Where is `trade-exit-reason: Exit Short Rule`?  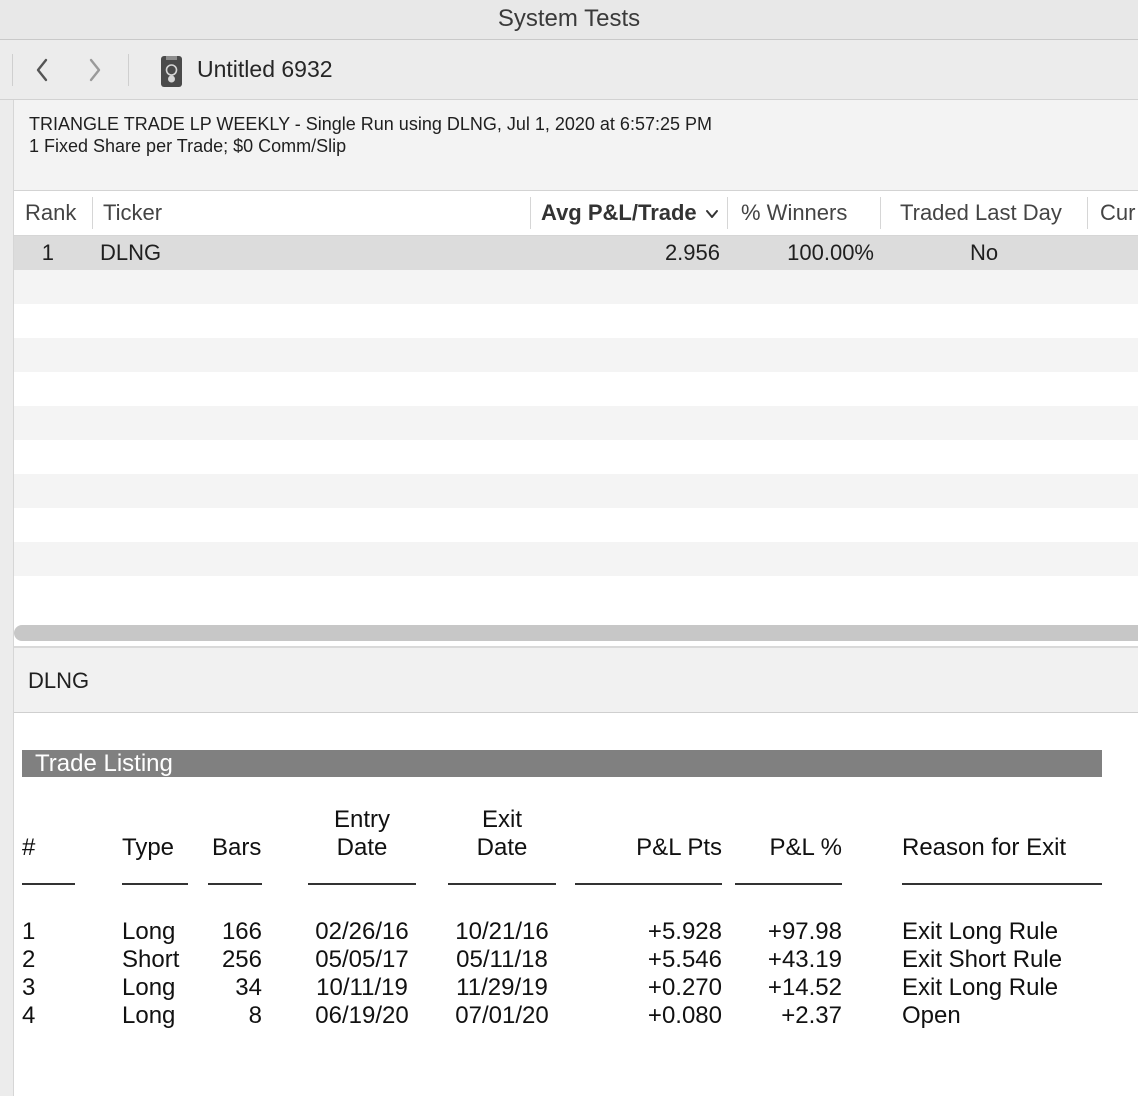
trade-exit-reason: Exit Short Rule is located at coordinates (982, 959).